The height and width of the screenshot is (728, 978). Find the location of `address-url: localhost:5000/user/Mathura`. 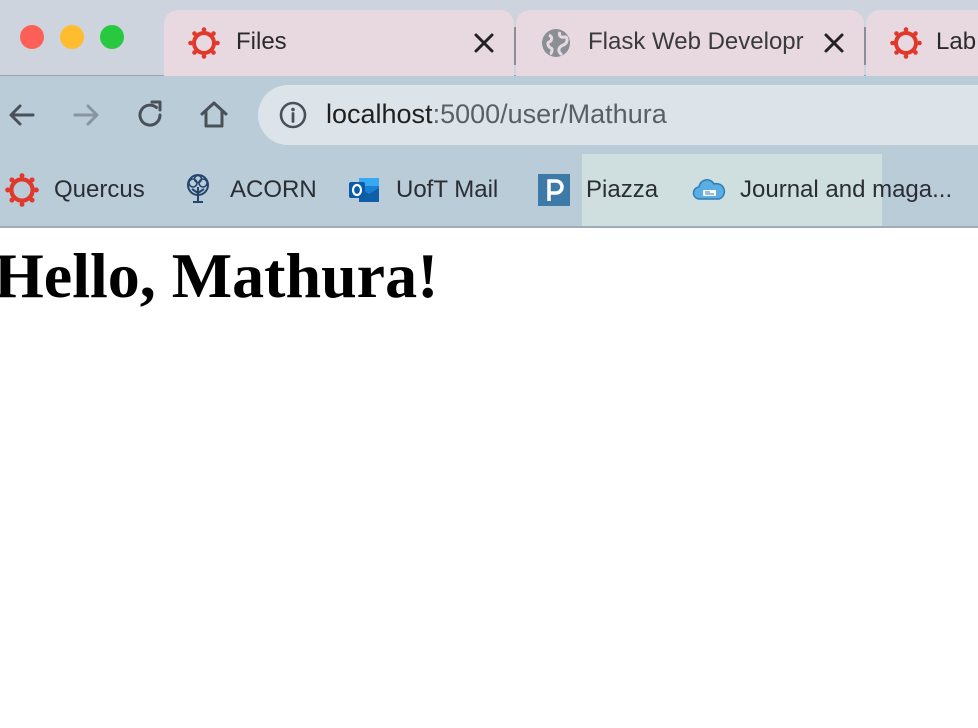

address-url: localhost:5000/user/Mathura is located at coordinates (496, 114).